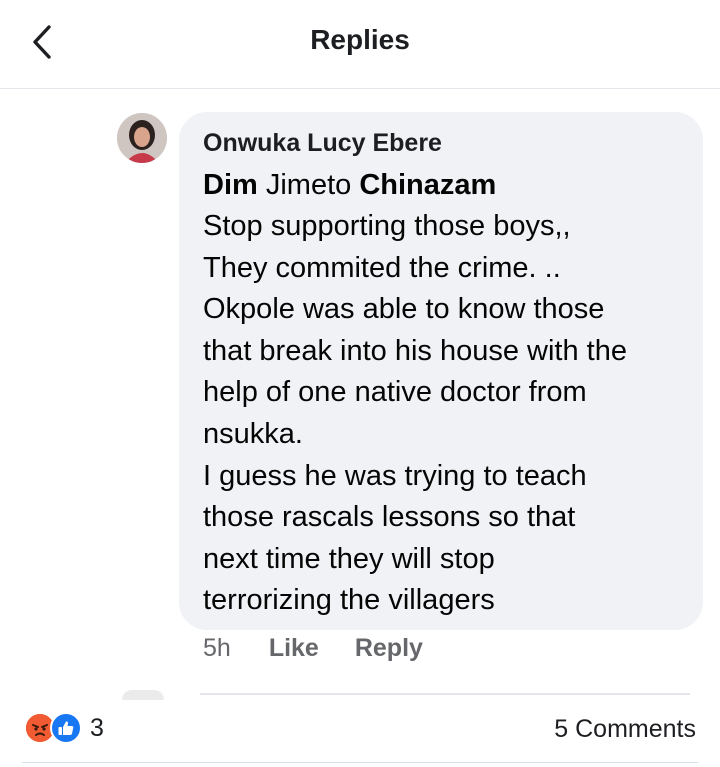  What do you see at coordinates (143, 695) in the screenshot?
I see `next-comment-avatar` at bounding box center [143, 695].